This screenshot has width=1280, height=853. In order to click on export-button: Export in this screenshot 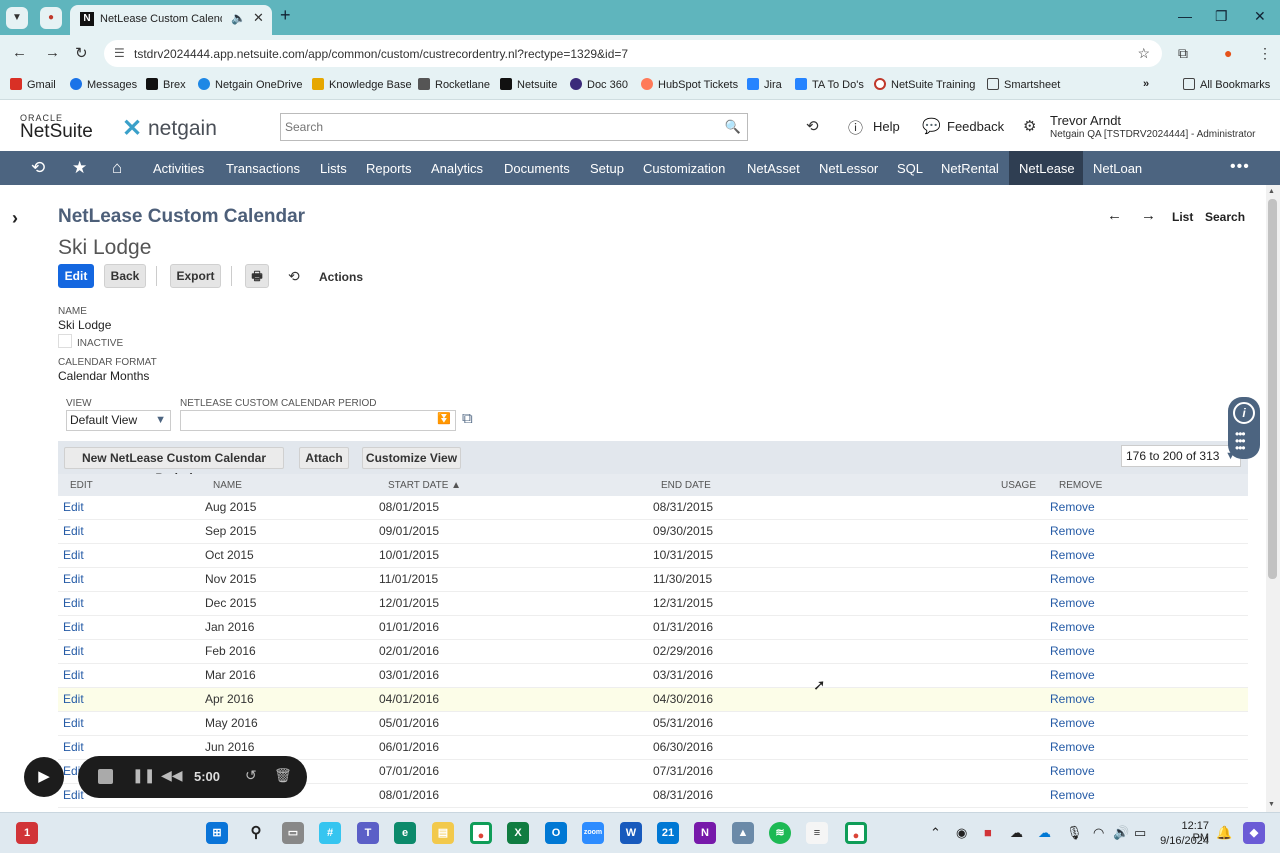, I will do `click(195, 276)`.